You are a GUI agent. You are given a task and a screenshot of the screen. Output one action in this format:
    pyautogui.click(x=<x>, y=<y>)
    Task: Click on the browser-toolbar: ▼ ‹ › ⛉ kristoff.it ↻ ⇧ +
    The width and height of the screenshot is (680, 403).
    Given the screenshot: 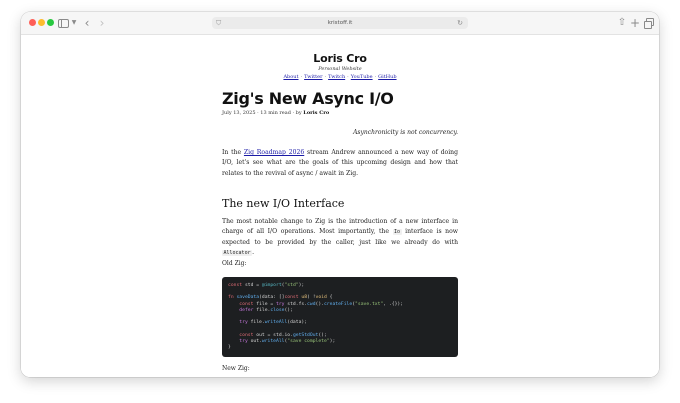 What is the action you would take?
    pyautogui.click(x=340, y=23)
    